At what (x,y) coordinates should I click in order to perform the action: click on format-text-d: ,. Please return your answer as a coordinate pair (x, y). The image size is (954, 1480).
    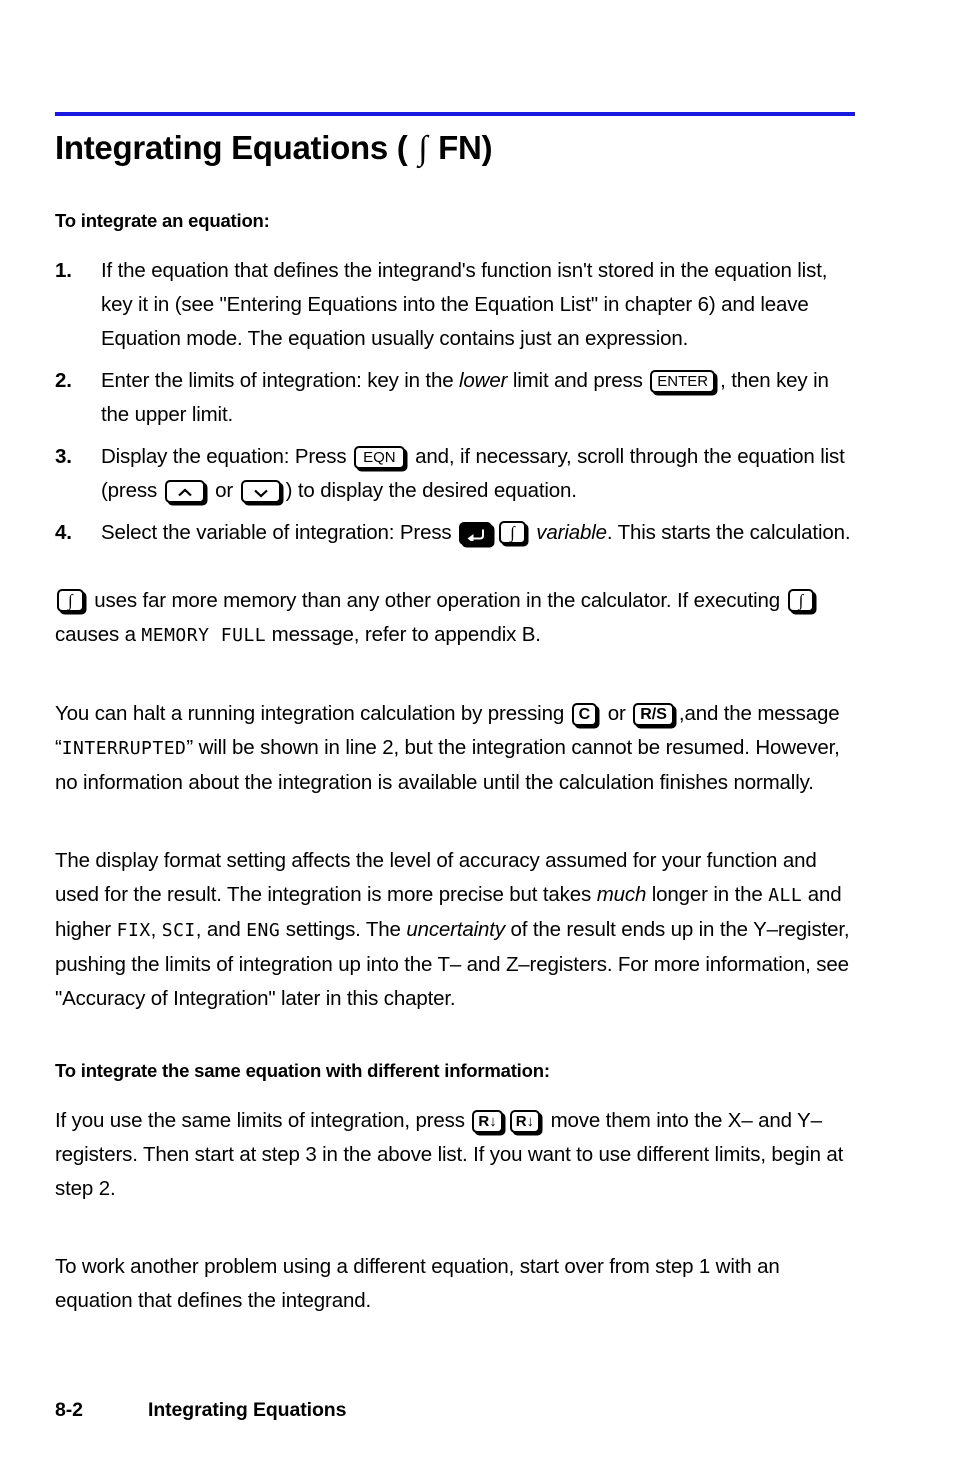
    Looking at the image, I should click on (156, 930).